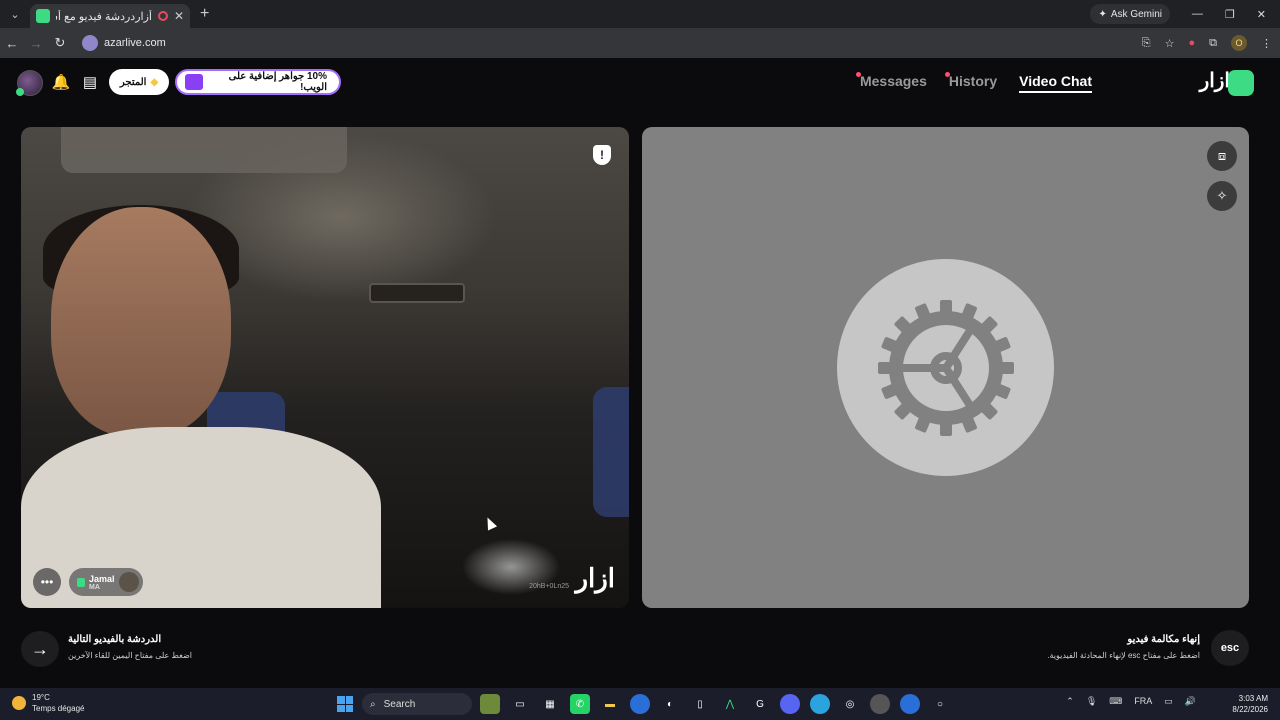  I want to click on weather-widget: 19°C Temps dégagé, so click(48, 703).